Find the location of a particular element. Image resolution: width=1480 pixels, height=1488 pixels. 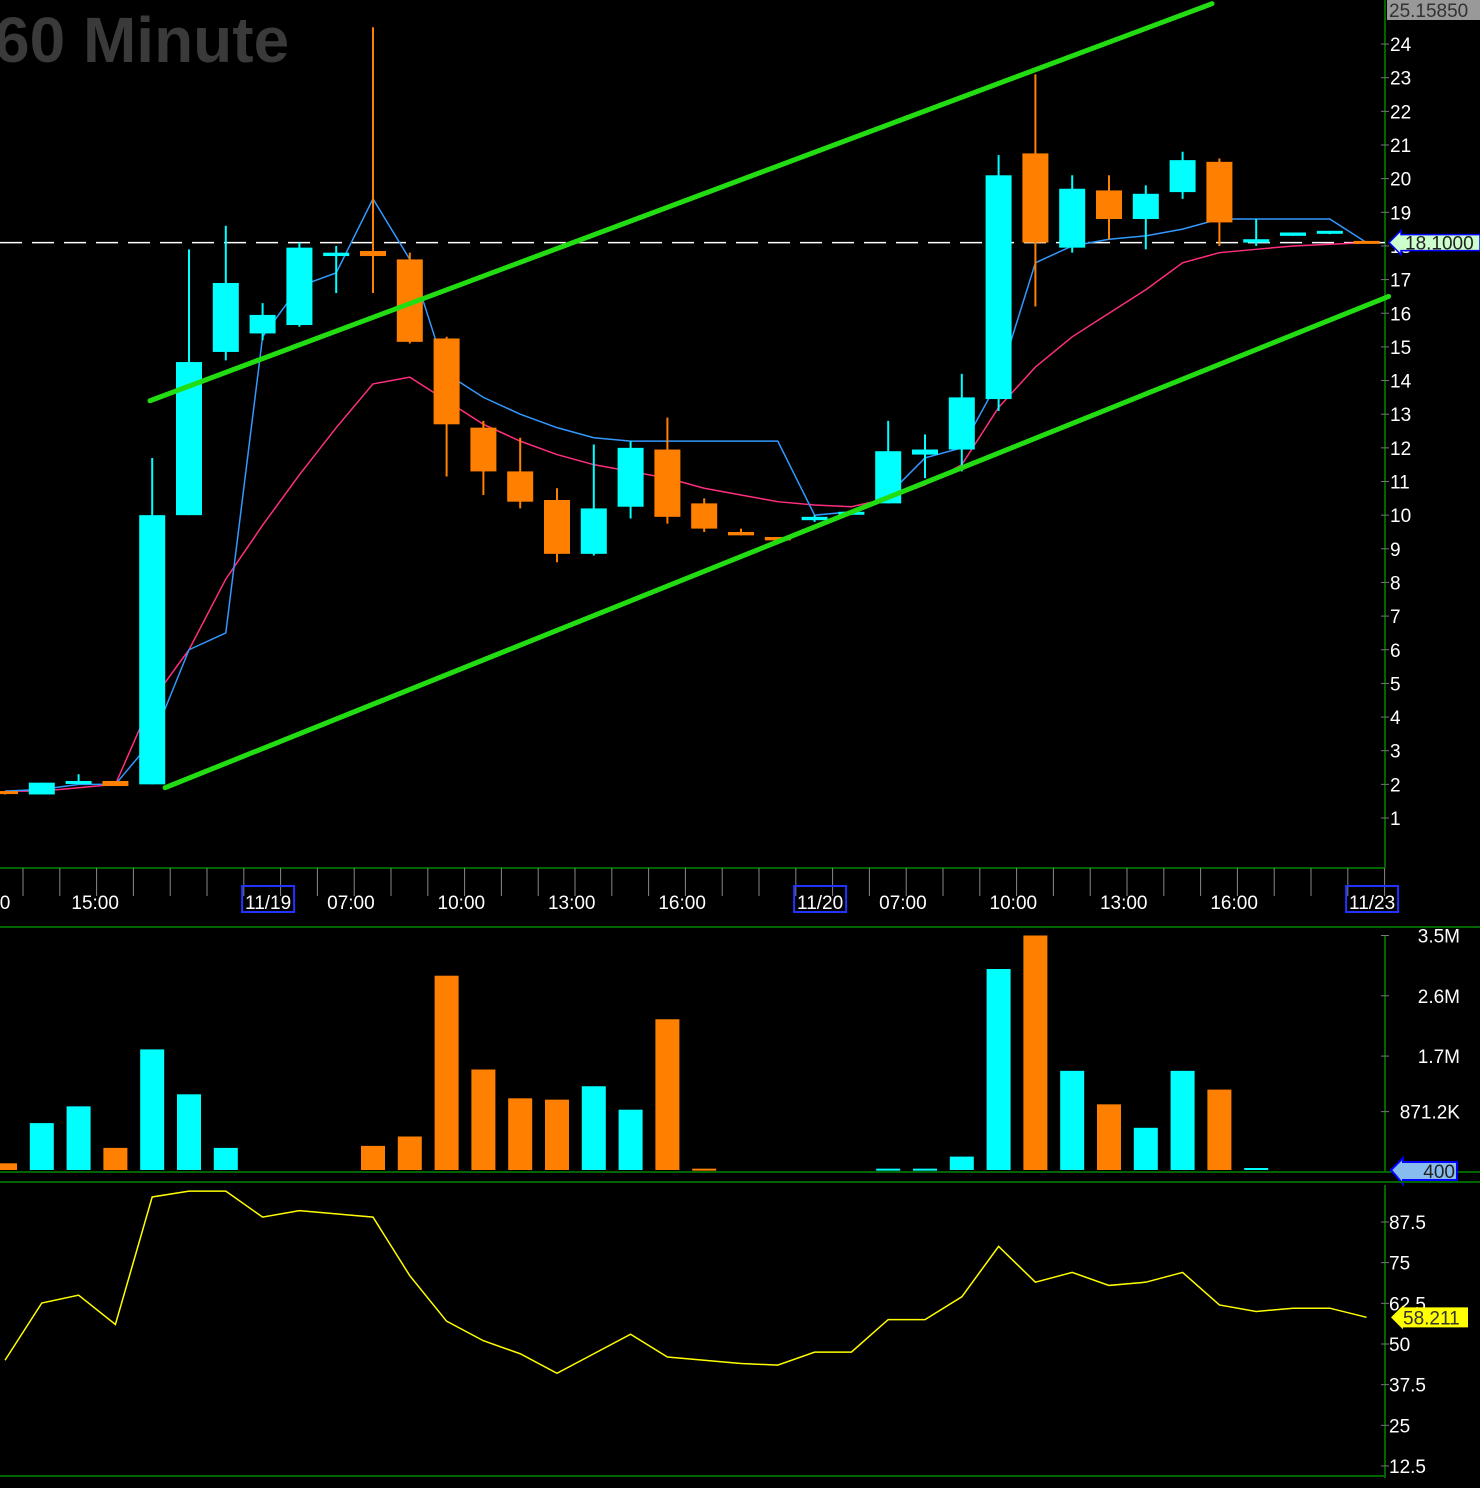

price-tick-label: 19 is located at coordinates (1400, 213).